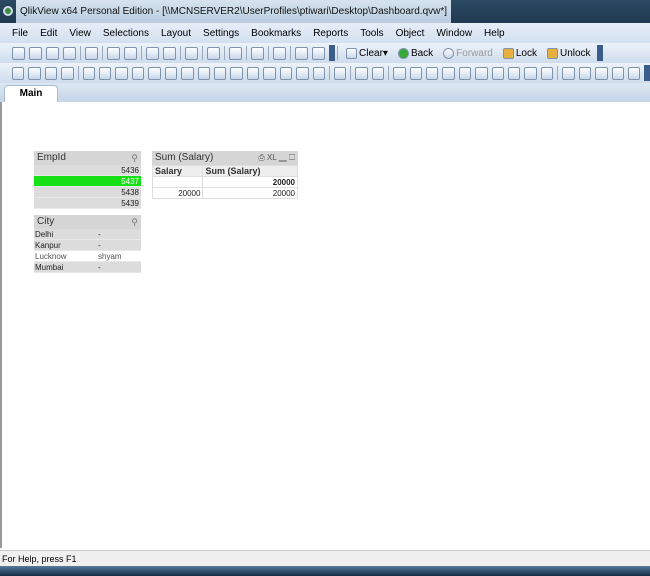 The image size is (650, 576). Describe the element at coordinates (601, 73) in the screenshot. I see `sheet-props2-icon` at that location.